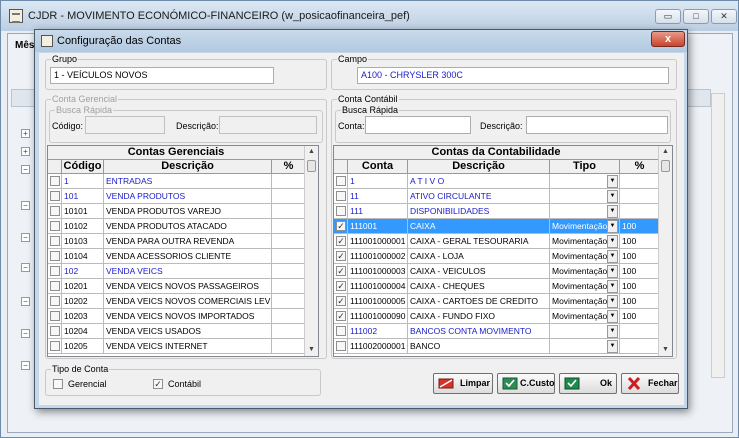  I want to click on limpar-button: Limpar, so click(463, 383).